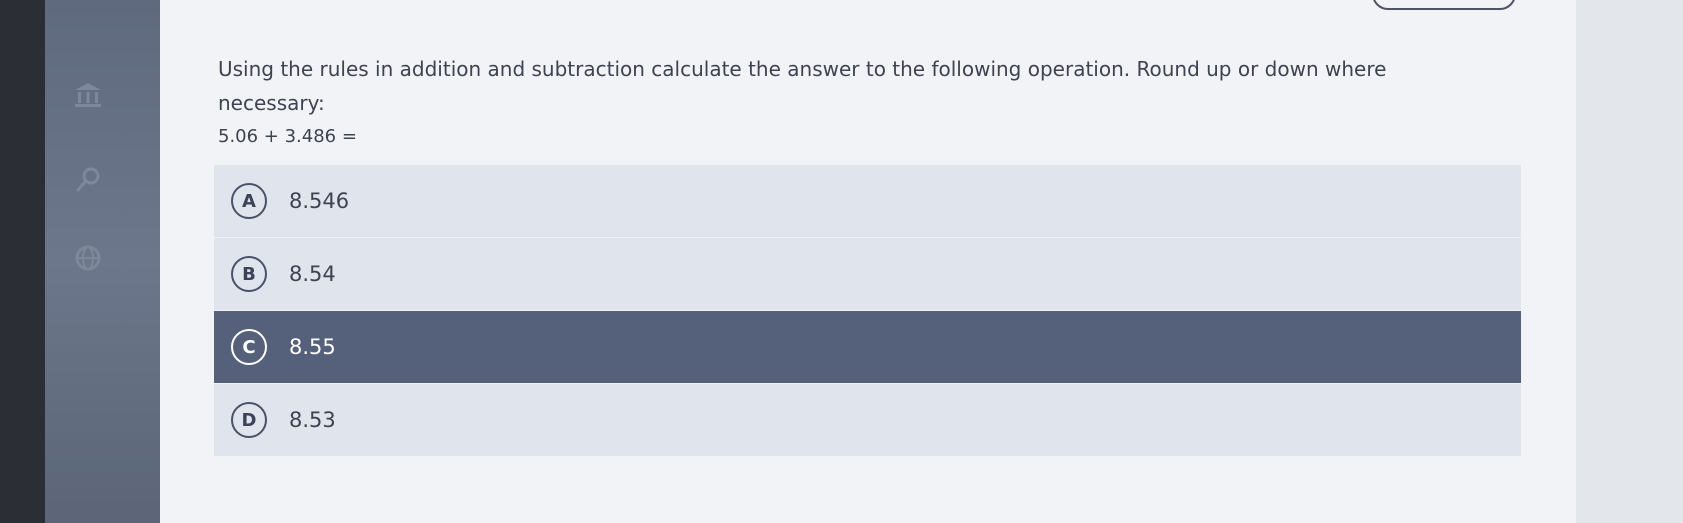 The image size is (1683, 523). What do you see at coordinates (867, 420) in the screenshot?
I see `option-d: D 8.53` at bounding box center [867, 420].